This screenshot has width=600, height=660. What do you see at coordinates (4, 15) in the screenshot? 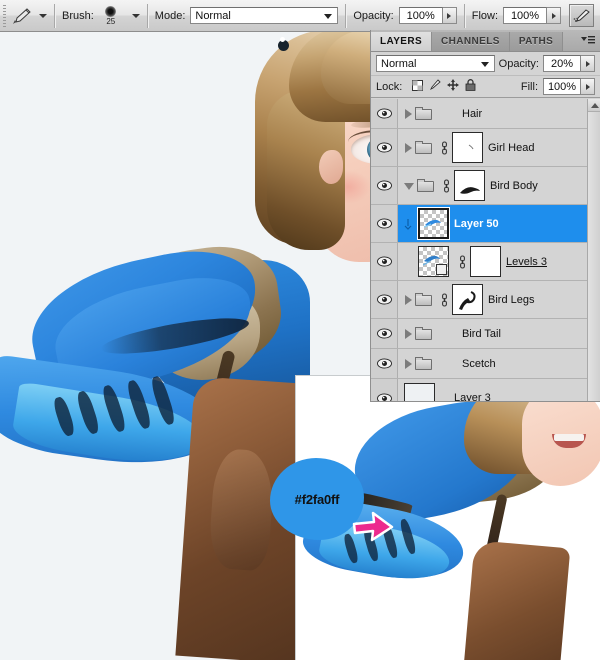
I see `options-bar-grip` at bounding box center [4, 15].